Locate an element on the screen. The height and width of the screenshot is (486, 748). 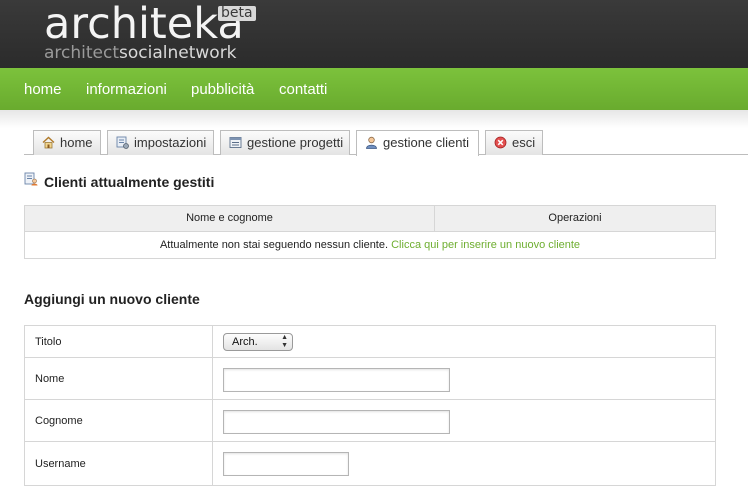
column-header-operations: Operazioni is located at coordinates (575, 218).